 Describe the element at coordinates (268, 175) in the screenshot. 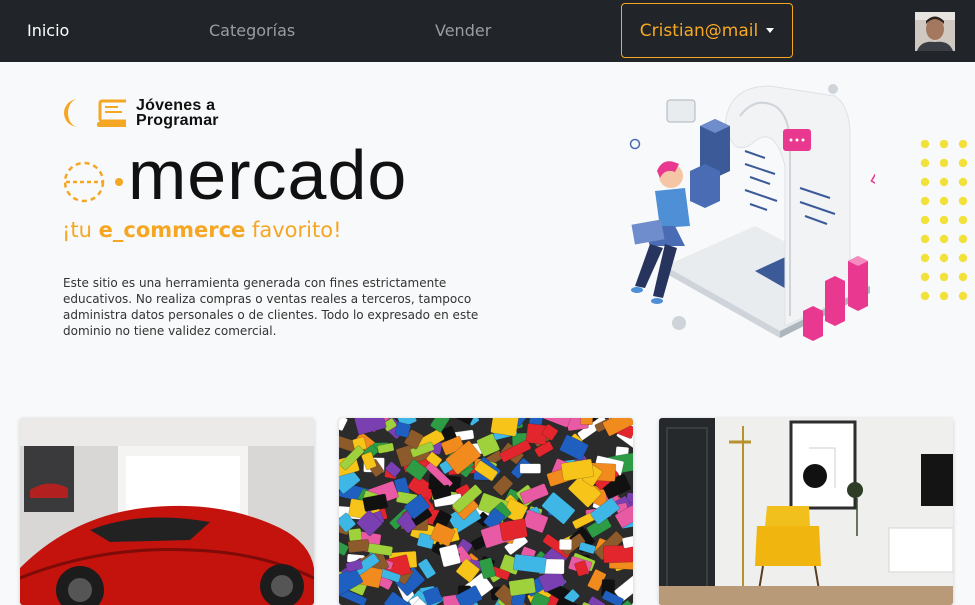

I see `brand-word: mercado` at that location.